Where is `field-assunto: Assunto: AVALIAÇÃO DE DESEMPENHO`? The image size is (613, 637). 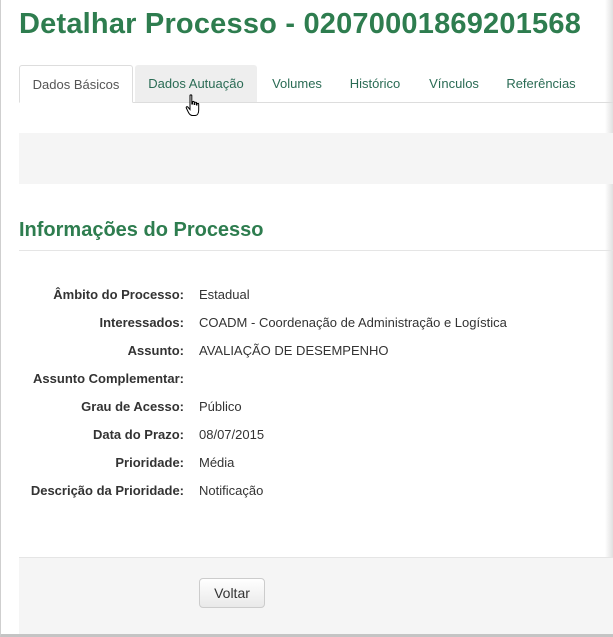 field-assunto: Assunto: AVALIAÇÃO DE DESEMPENHO is located at coordinates (307, 353).